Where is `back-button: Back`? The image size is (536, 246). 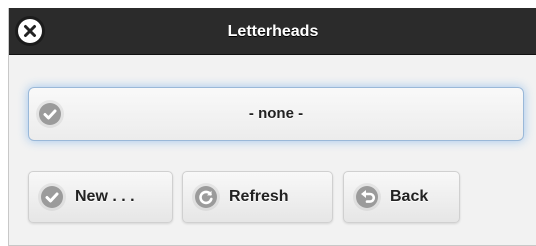 back-button: Back is located at coordinates (401, 197).